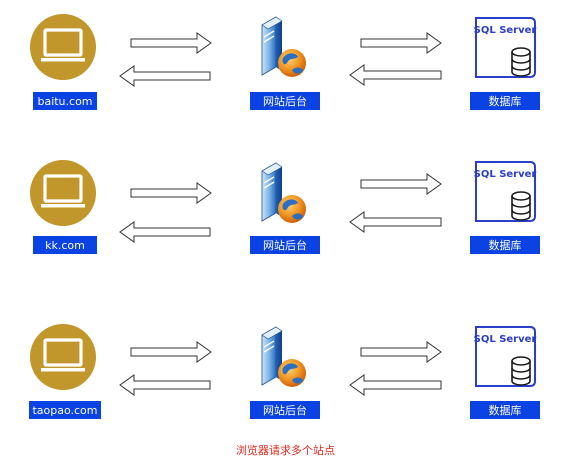 The width and height of the screenshot is (571, 471). Describe the element at coordinates (285, 450) in the screenshot. I see `diagram-caption: 浏览器请求多个站点` at that location.